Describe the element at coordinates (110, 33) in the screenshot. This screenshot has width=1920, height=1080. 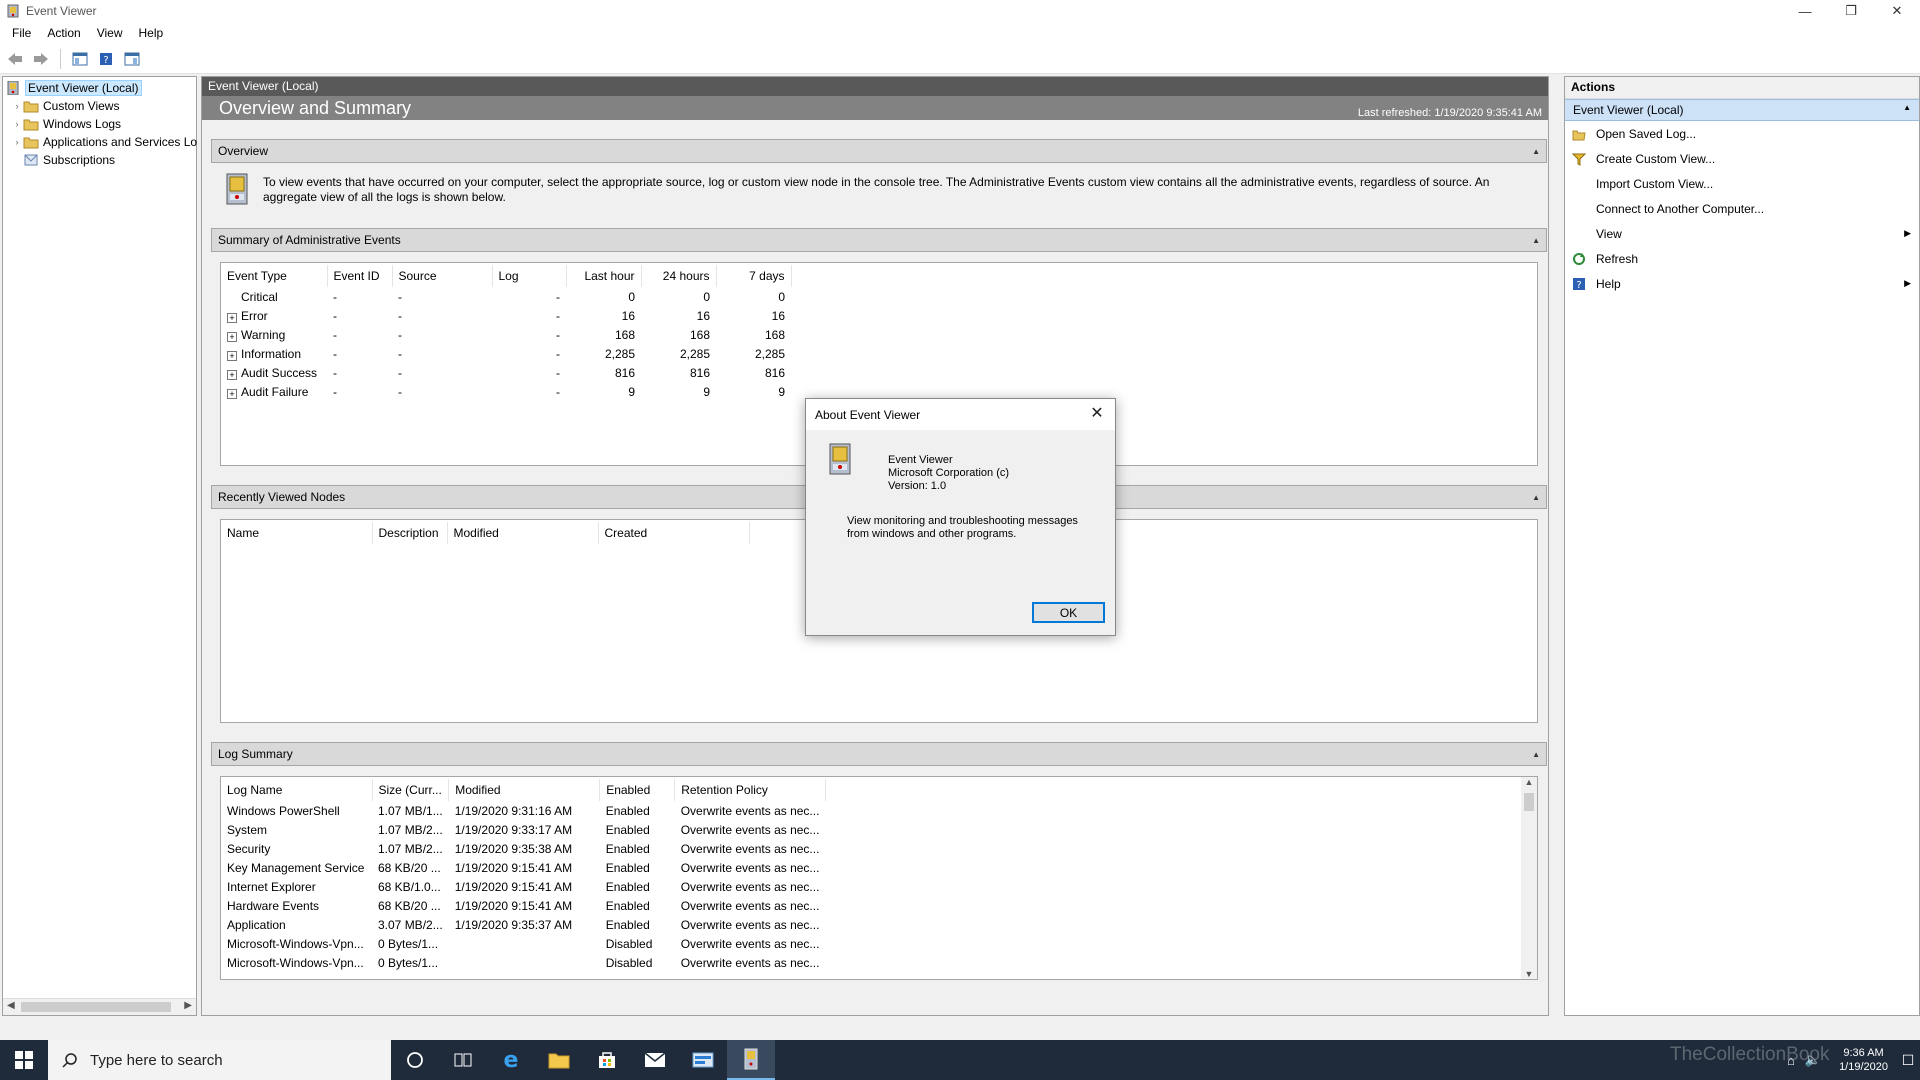
I see `menu-view: View` at that location.